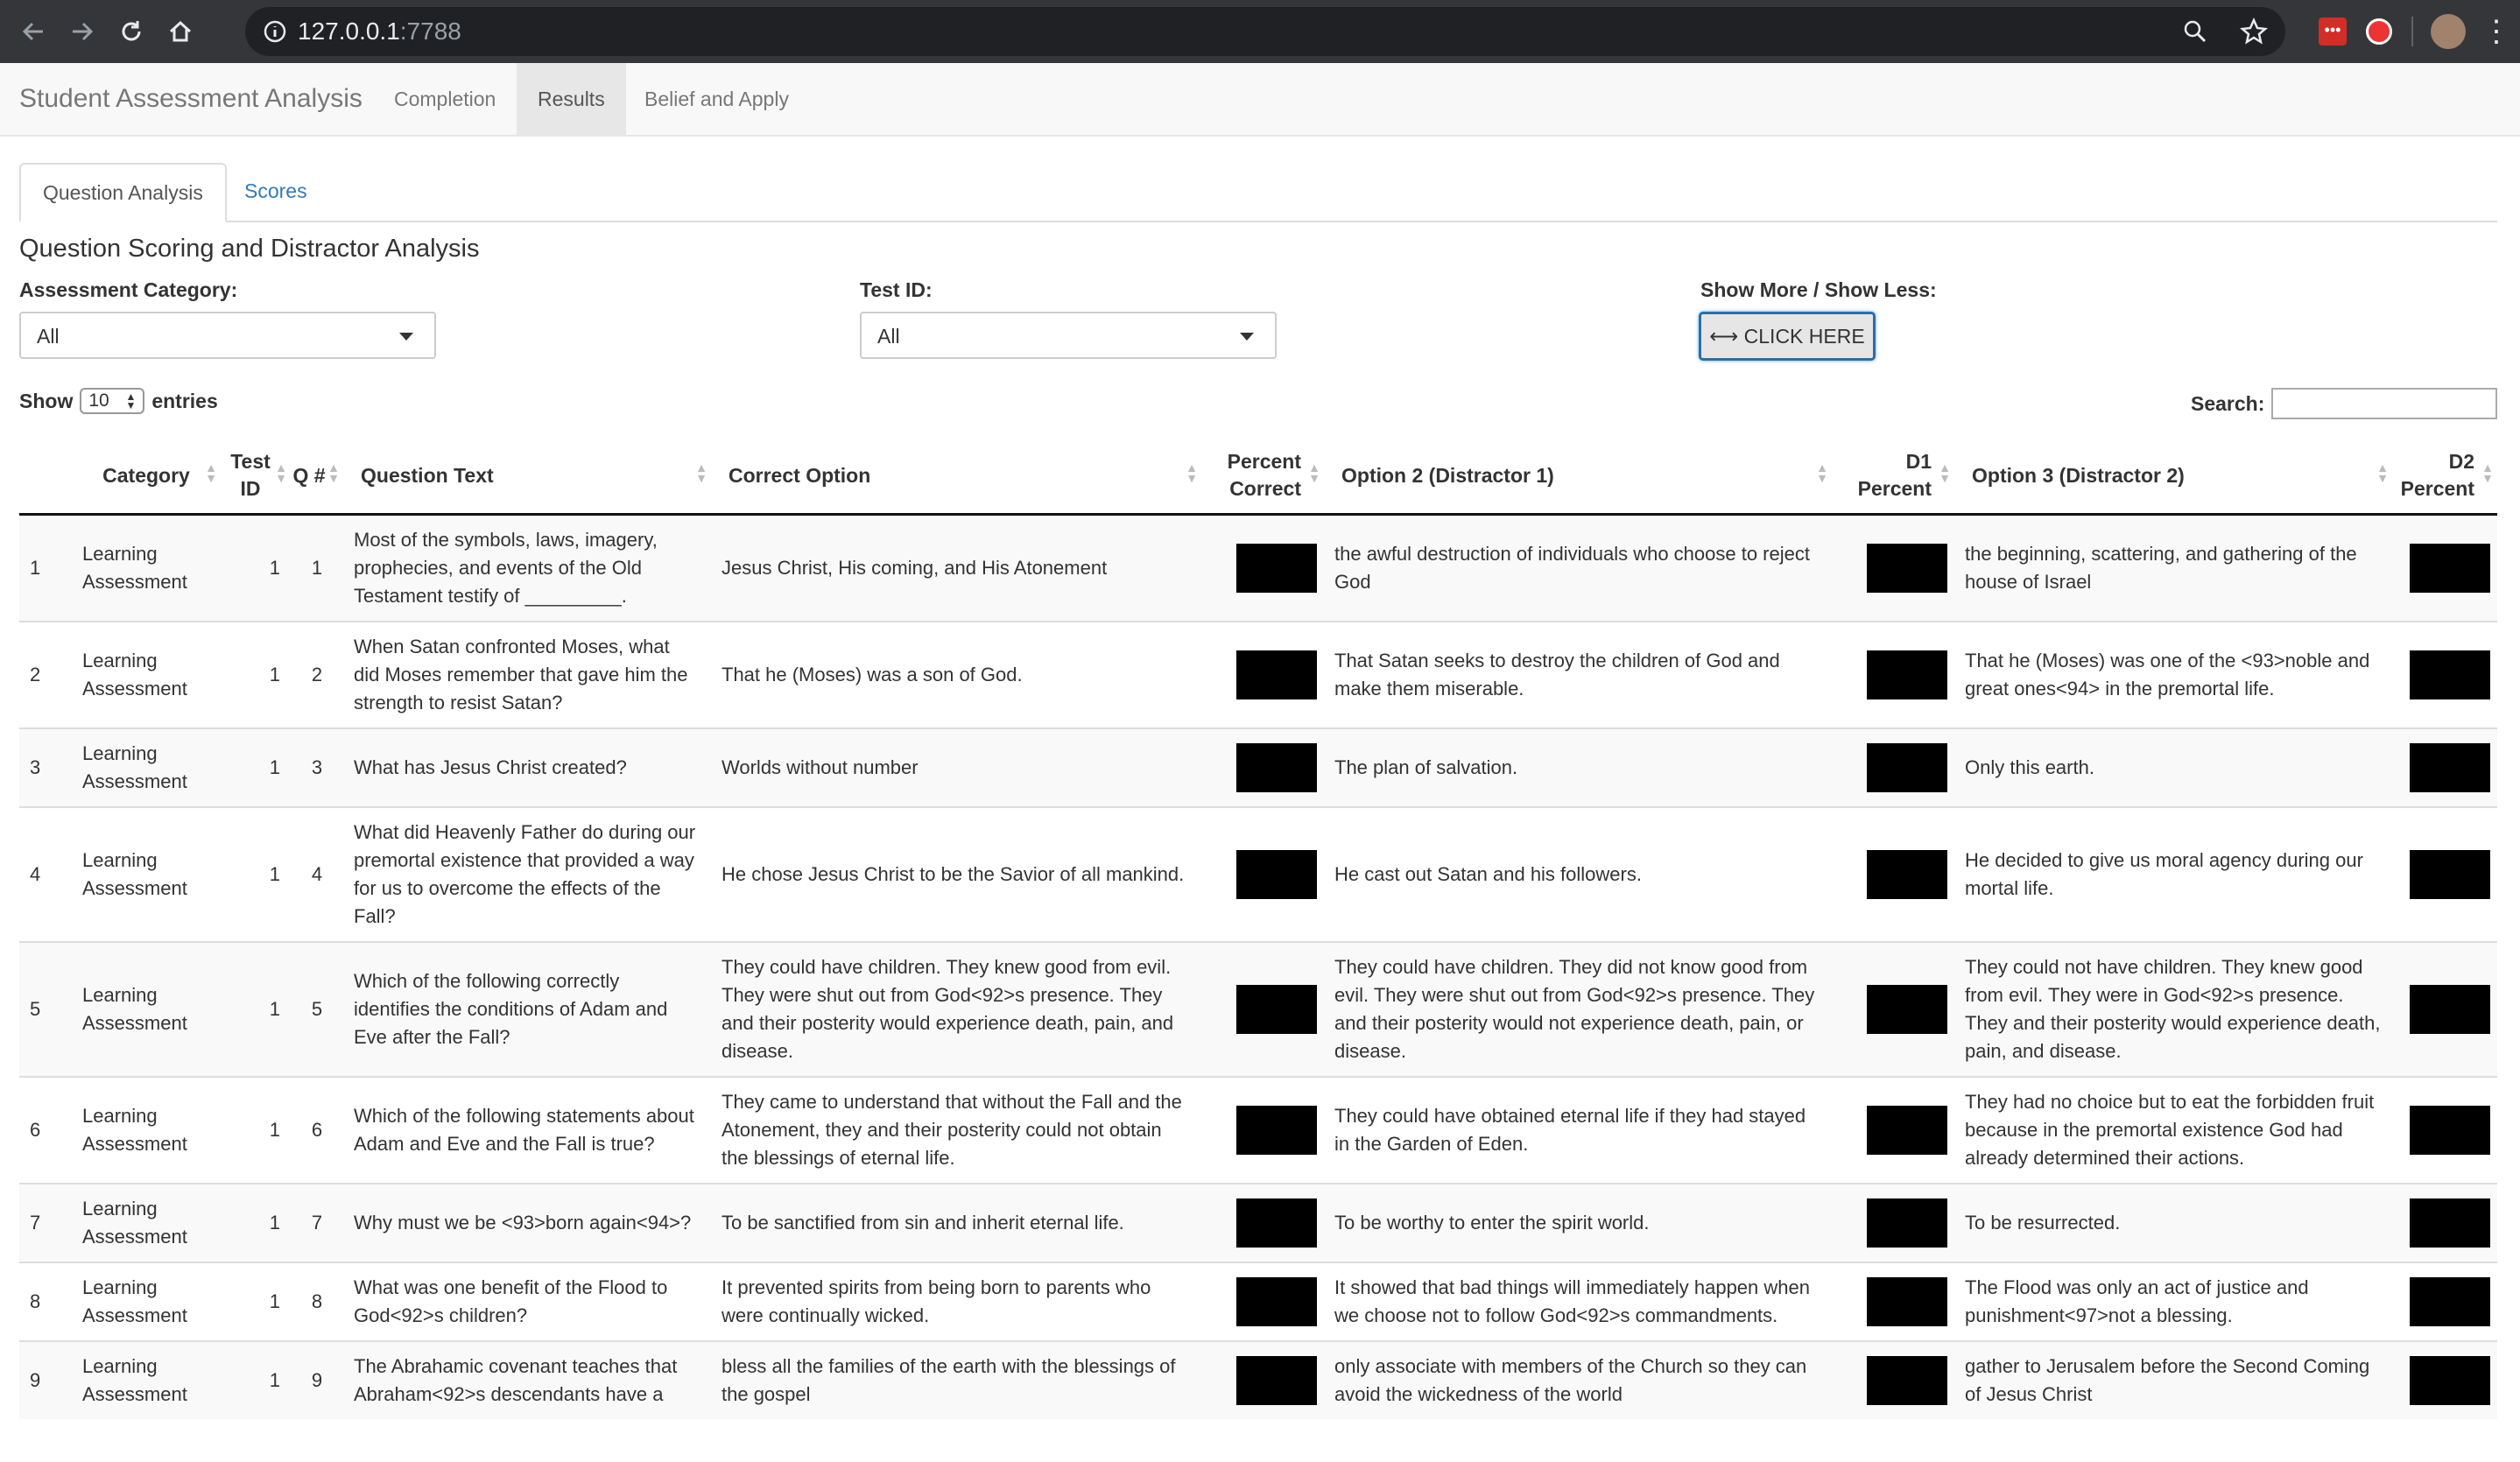 This screenshot has height=1462, width=2520. Describe the element at coordinates (45, 1009) in the screenshot. I see `row-number: 5` at that location.